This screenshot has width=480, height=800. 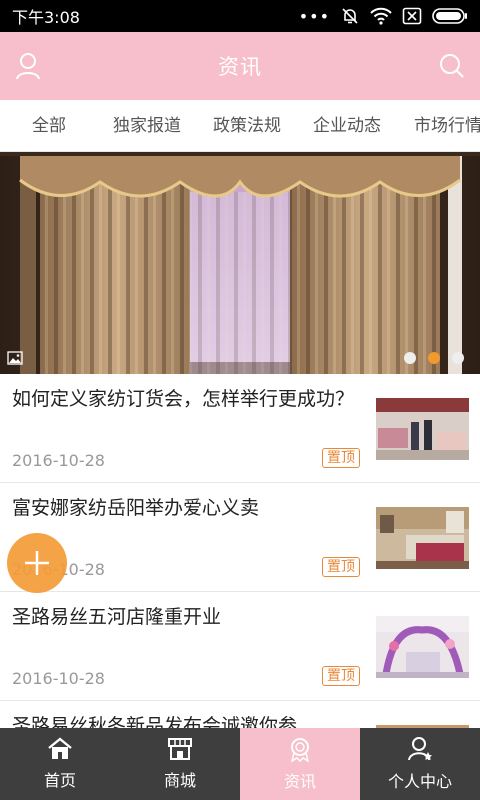 I want to click on nav-news: 资讯, so click(x=300, y=764).